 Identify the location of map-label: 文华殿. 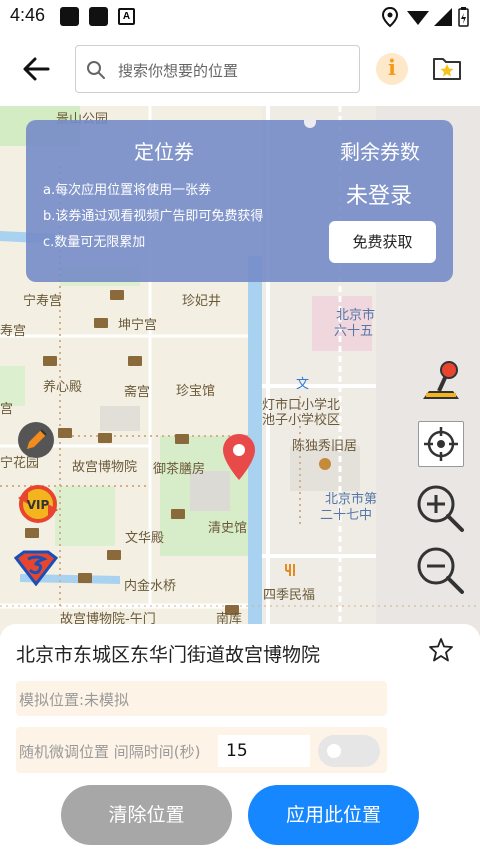
(145, 538).